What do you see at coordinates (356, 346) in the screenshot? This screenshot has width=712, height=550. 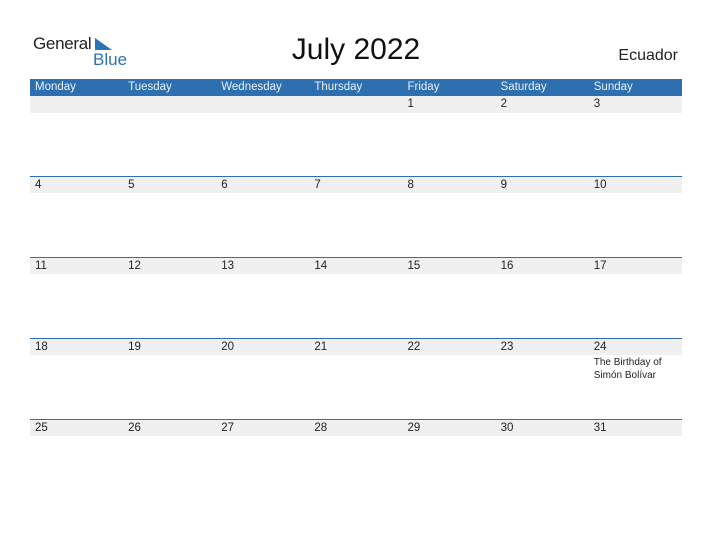 I see `day-number-bar: 18 19 20 21 22 23 24` at bounding box center [356, 346].